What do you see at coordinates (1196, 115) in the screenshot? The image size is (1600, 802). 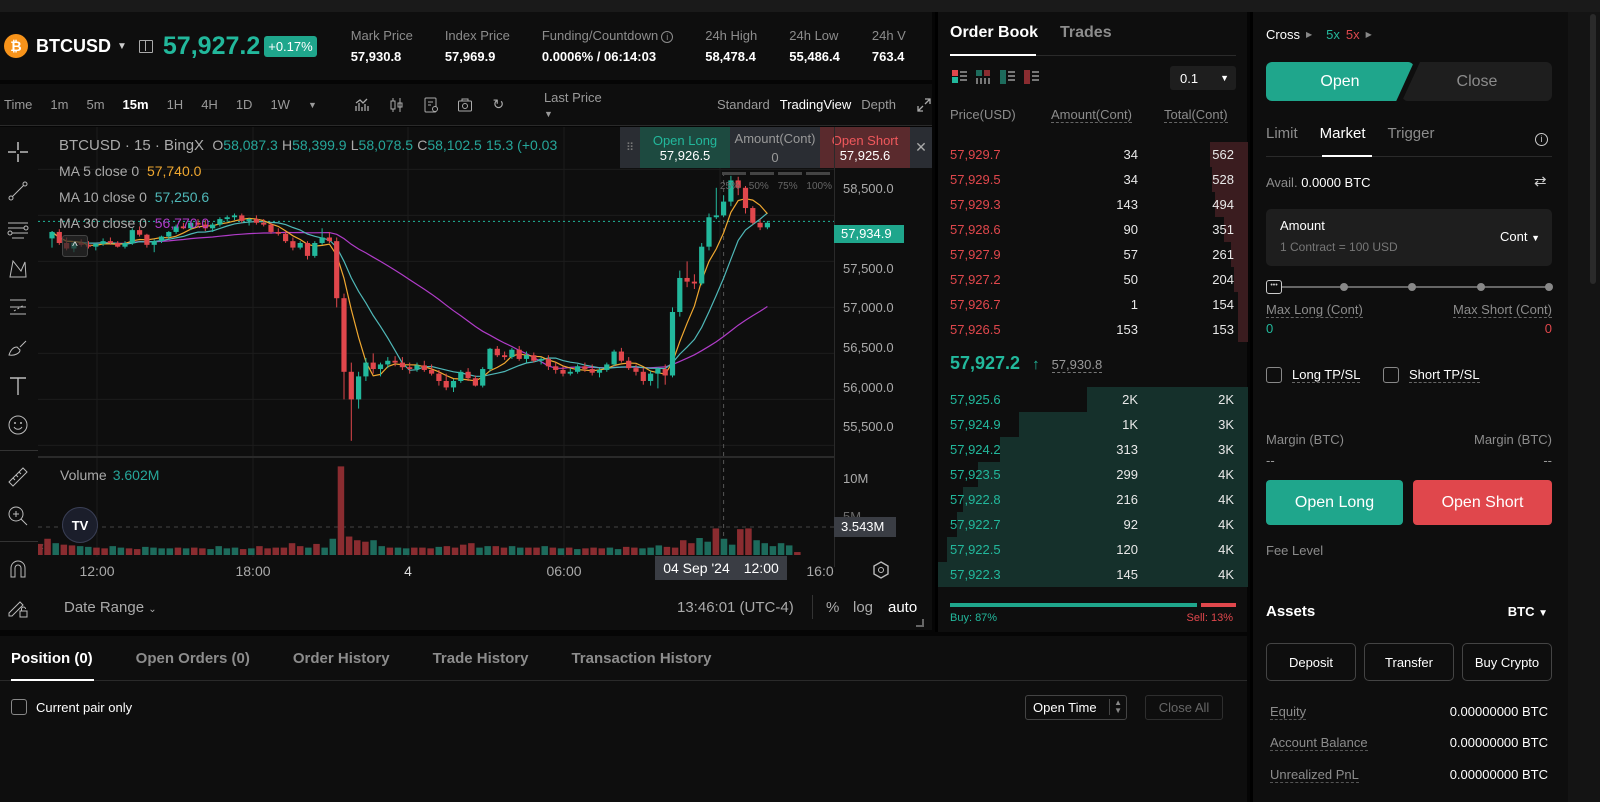 I see `header-total: Total(Cont)` at bounding box center [1196, 115].